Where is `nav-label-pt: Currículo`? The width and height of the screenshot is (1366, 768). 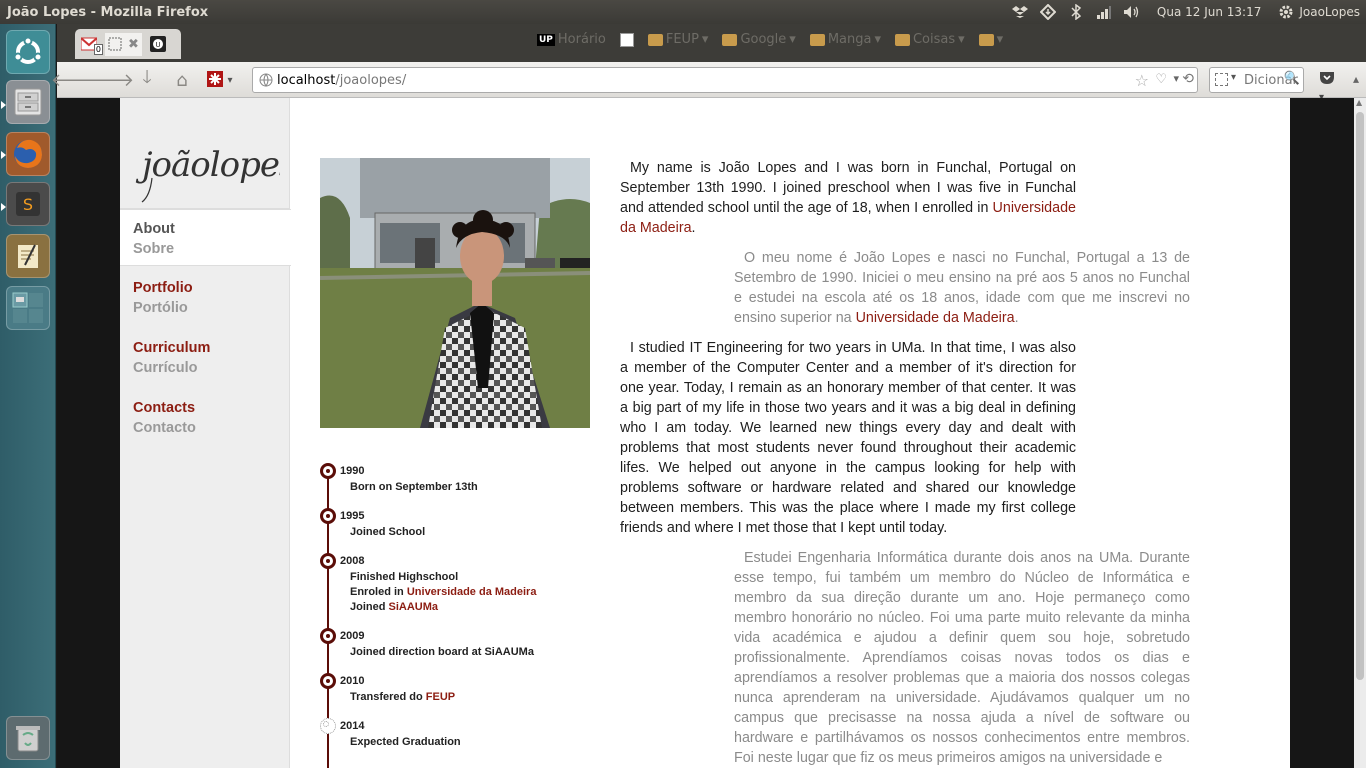 nav-label-pt: Currículo is located at coordinates (165, 368).